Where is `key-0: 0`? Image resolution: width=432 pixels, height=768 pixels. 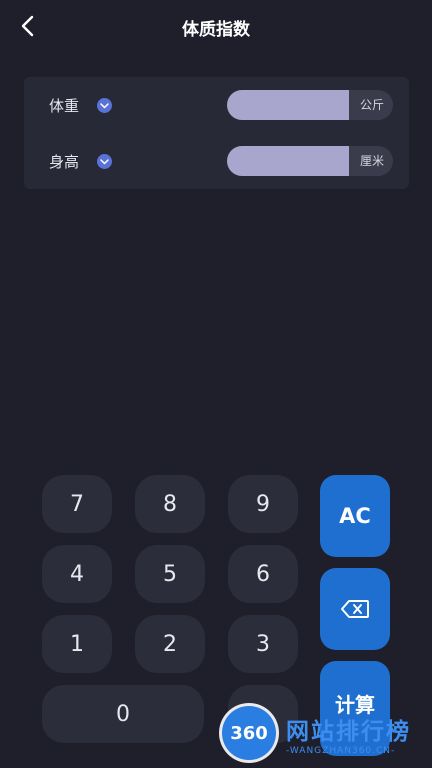
key-0: 0 is located at coordinates (123, 714).